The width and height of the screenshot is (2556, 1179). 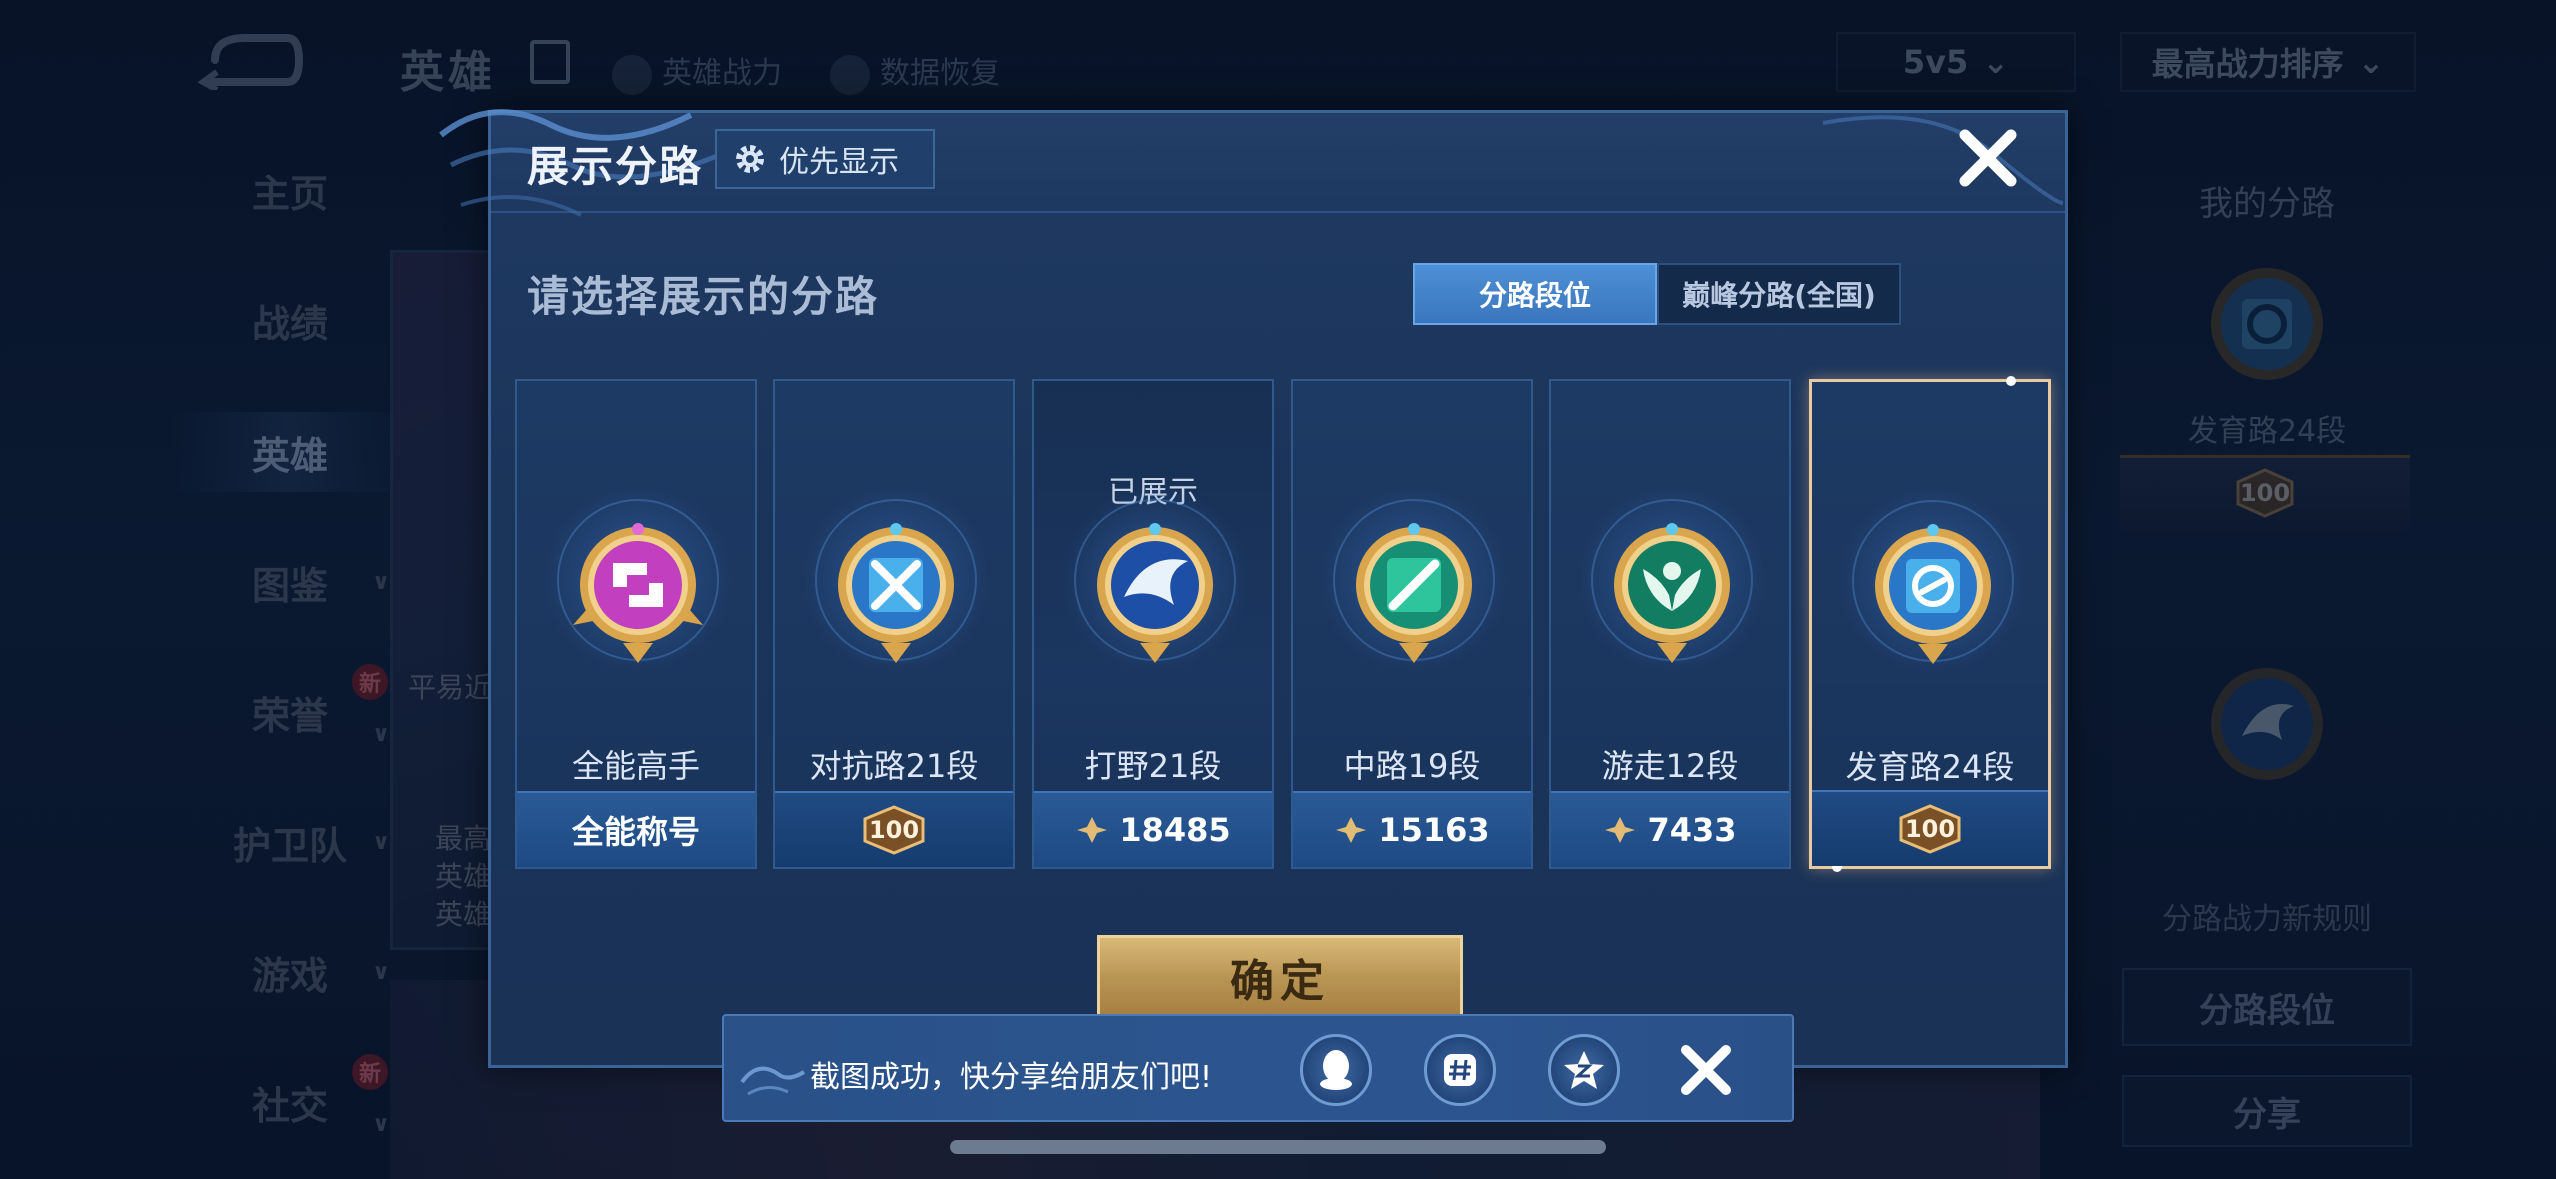 What do you see at coordinates (1412, 766) in the screenshot?
I see `lane-card-label: 中路19段` at bounding box center [1412, 766].